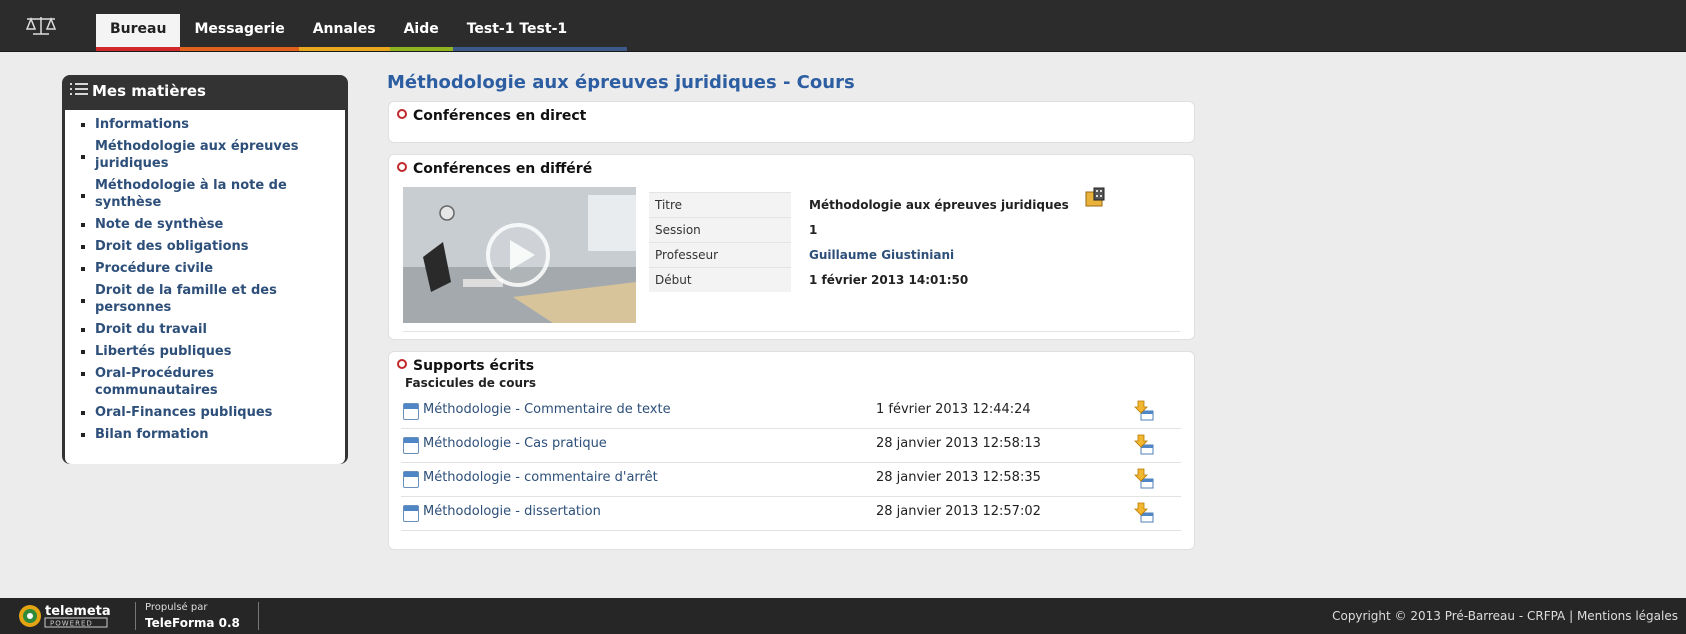 This screenshot has width=1686, height=634. I want to click on meta-row-debut: Début 1 février 2013 14:01:50, so click(867, 279).